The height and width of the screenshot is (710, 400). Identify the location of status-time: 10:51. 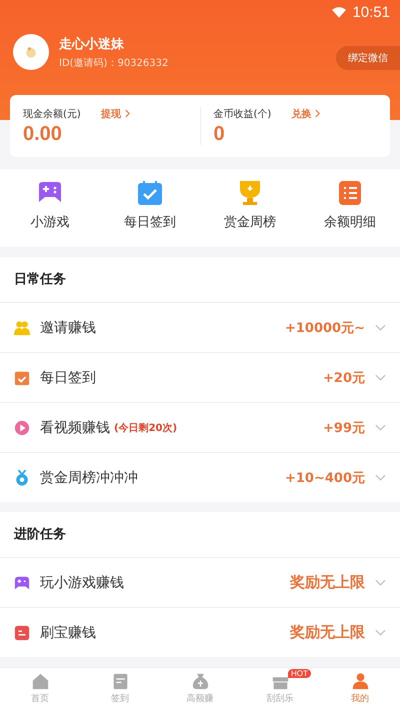
(371, 12).